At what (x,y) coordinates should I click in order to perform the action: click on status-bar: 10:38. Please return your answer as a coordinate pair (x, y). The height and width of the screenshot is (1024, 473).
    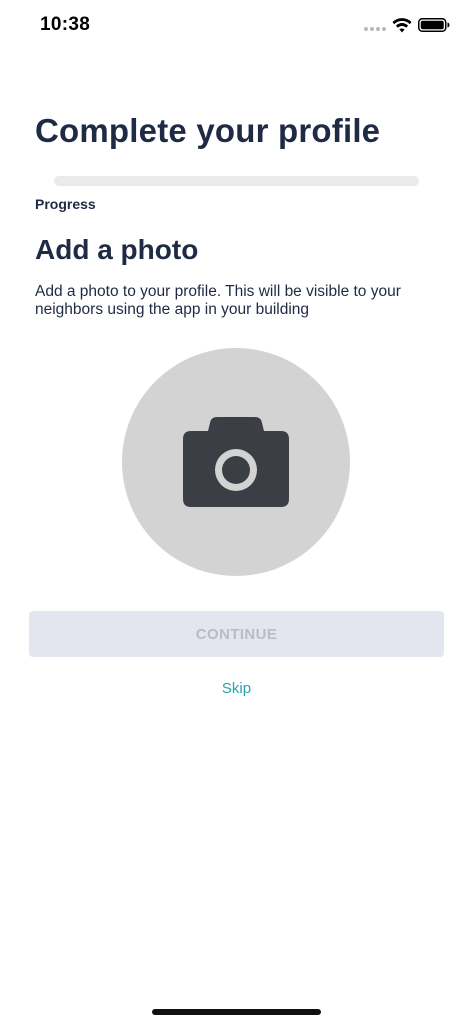
    Looking at the image, I should click on (236, 26).